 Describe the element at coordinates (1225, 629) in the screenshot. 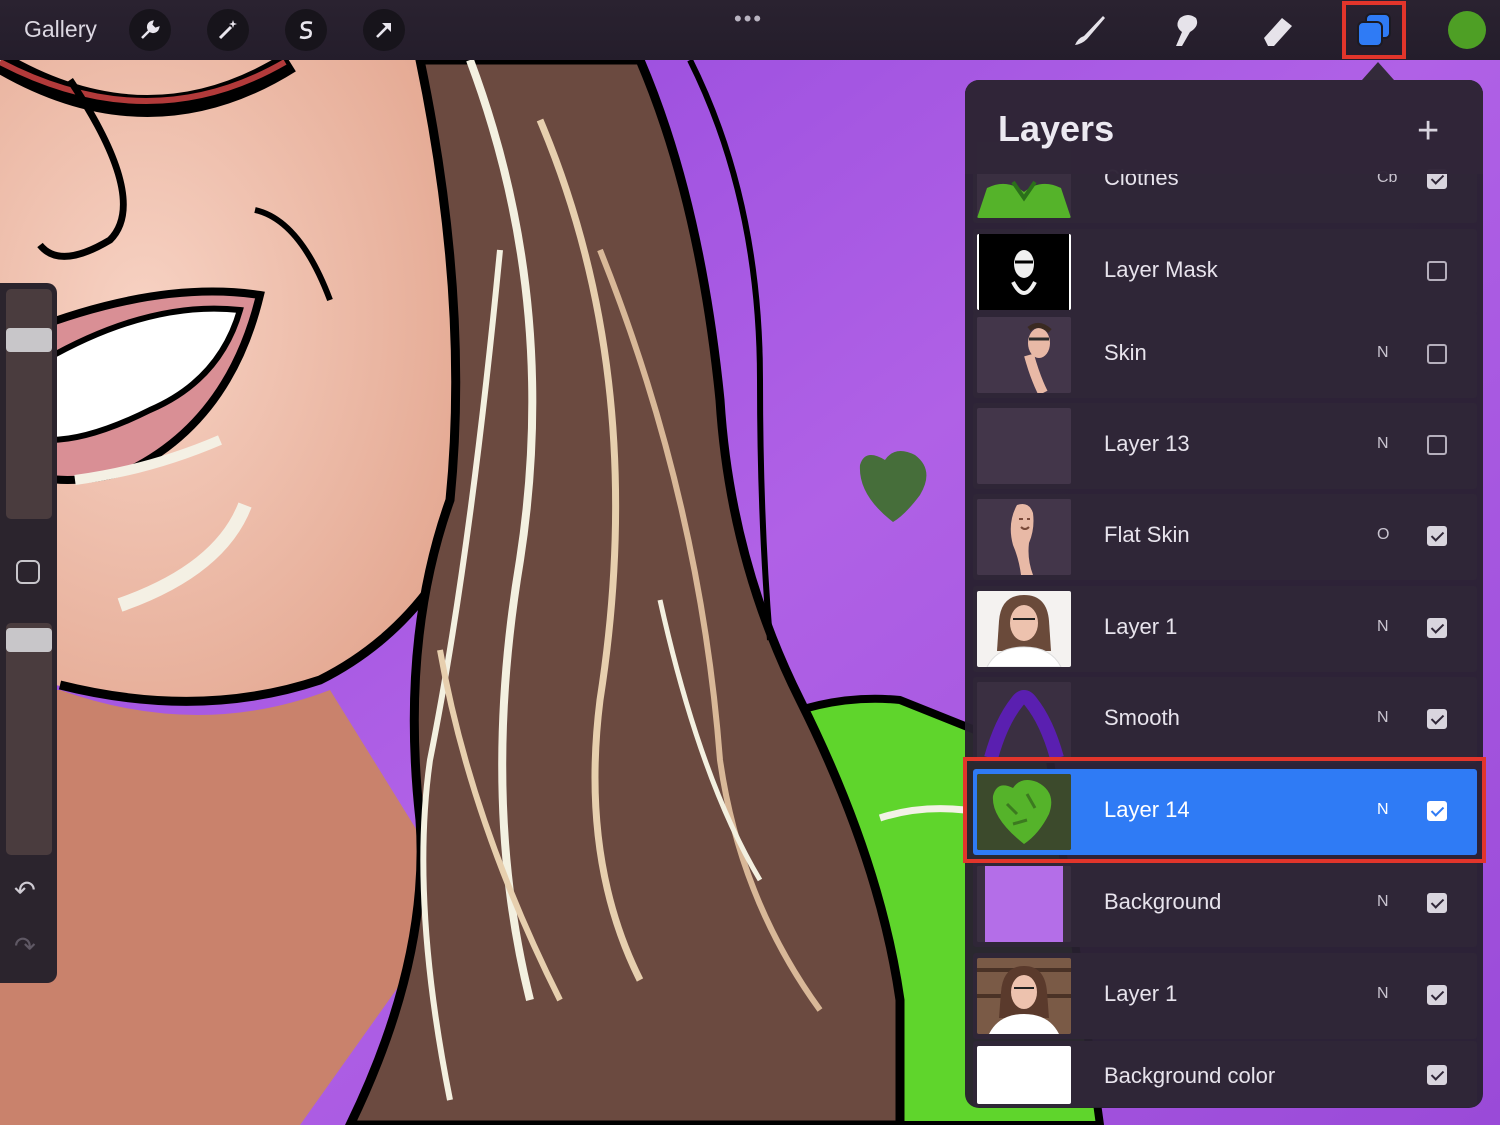

I see `layer-row-layer-1: Layer 1 N` at that location.